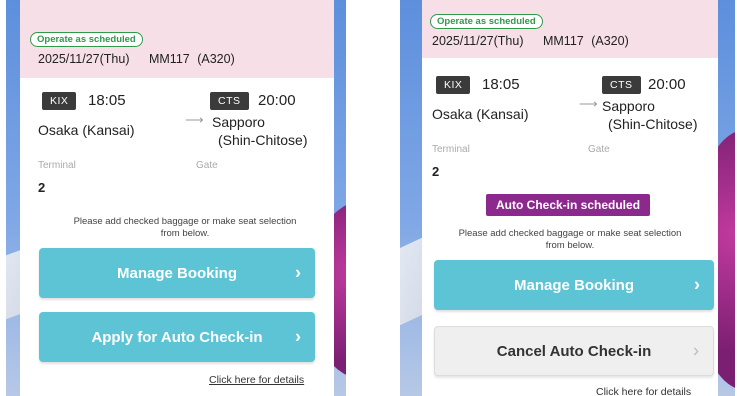 This screenshot has height=396, width=737. I want to click on cancel-auto-checkin-button: Cancel Auto Check-in ›, so click(574, 351).